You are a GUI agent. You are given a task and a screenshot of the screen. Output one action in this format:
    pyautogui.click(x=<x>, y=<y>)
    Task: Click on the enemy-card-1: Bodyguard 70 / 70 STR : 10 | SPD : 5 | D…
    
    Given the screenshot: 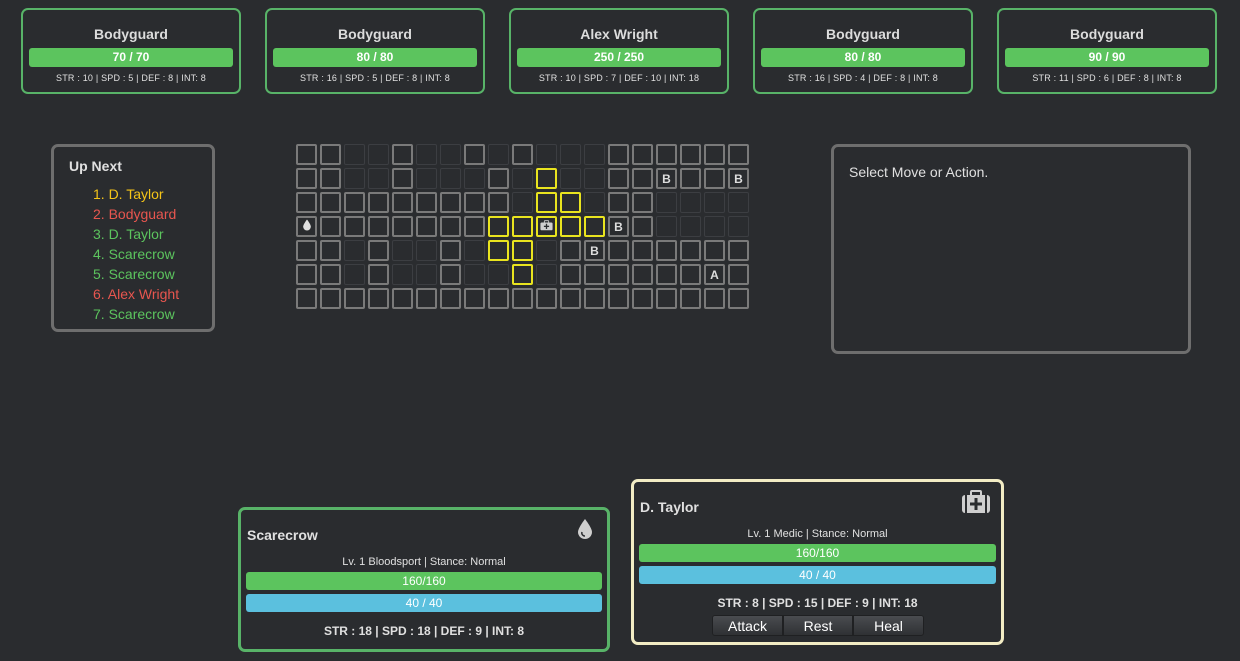 What is the action you would take?
    pyautogui.click(x=131, y=51)
    